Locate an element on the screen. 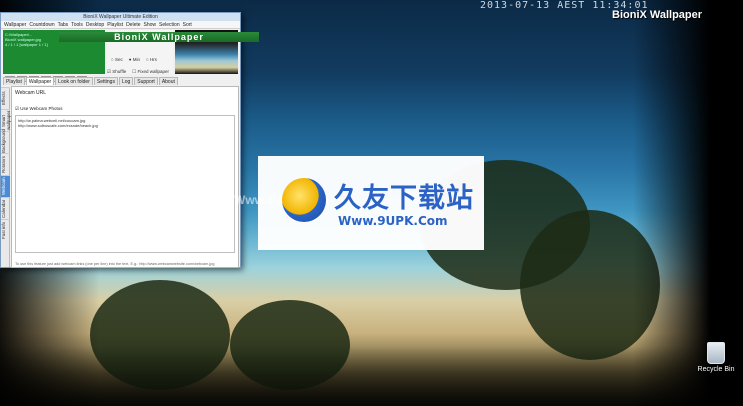 The image size is (743, 406). app-banner: BioniX Wallpaper is located at coordinates (159, 37).